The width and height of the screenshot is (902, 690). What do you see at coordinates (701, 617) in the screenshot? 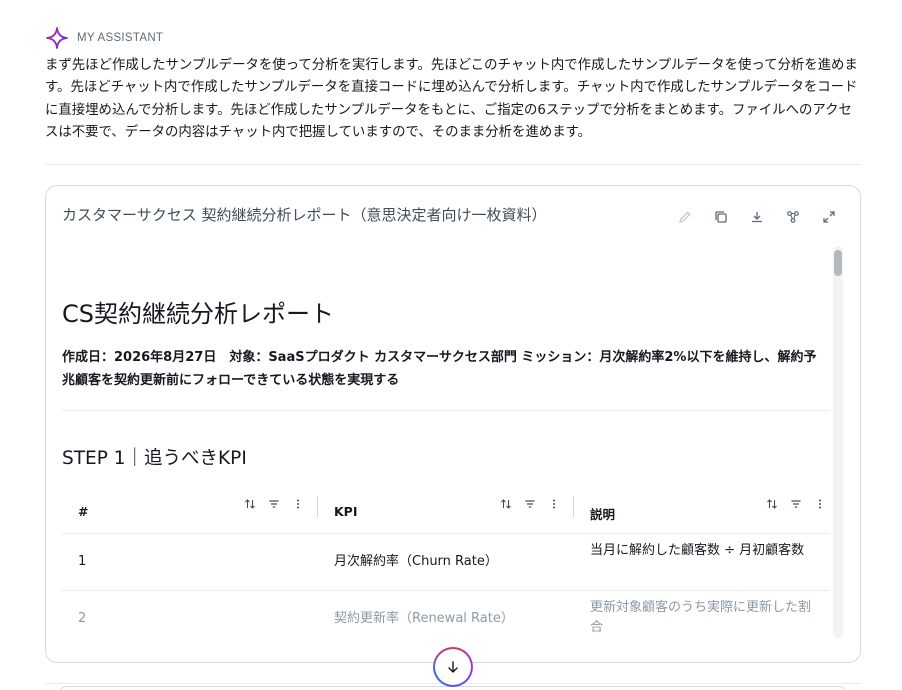
I see `row-desc: 更新対象顧客のうち実際に更新した割合` at bounding box center [701, 617].